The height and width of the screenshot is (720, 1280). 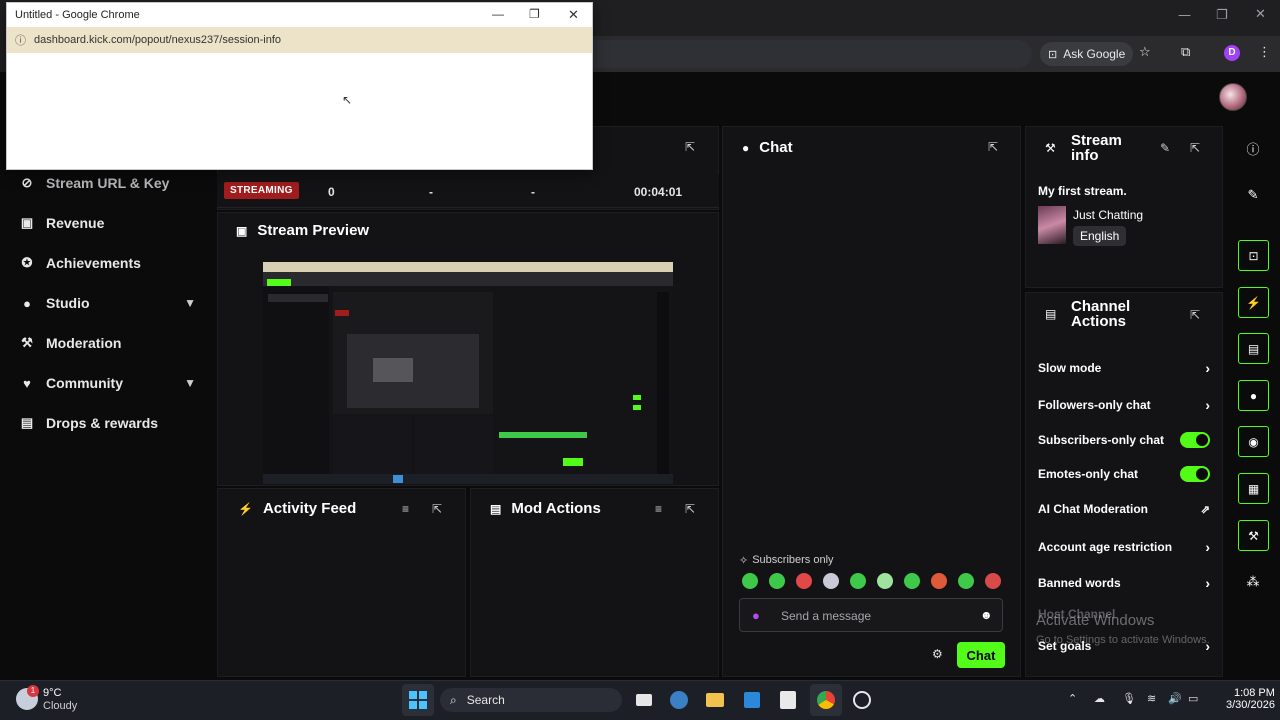 I want to click on rail-button-chat: ●, so click(x=1253, y=395).